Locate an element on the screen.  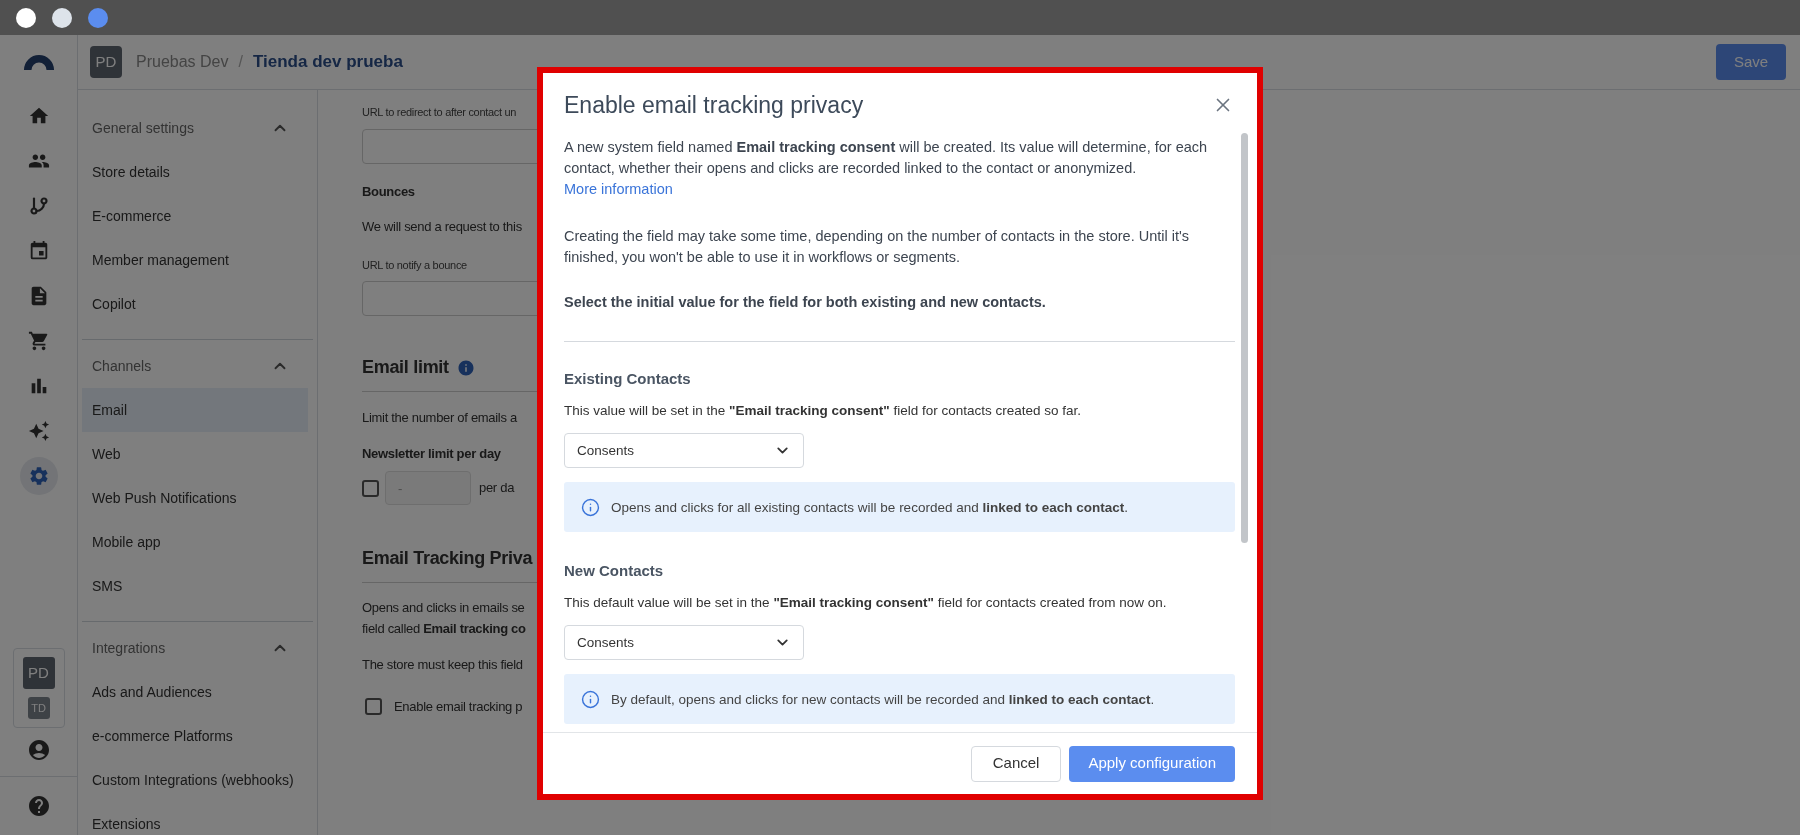
section-heading: Email limit is located at coordinates (405, 367).